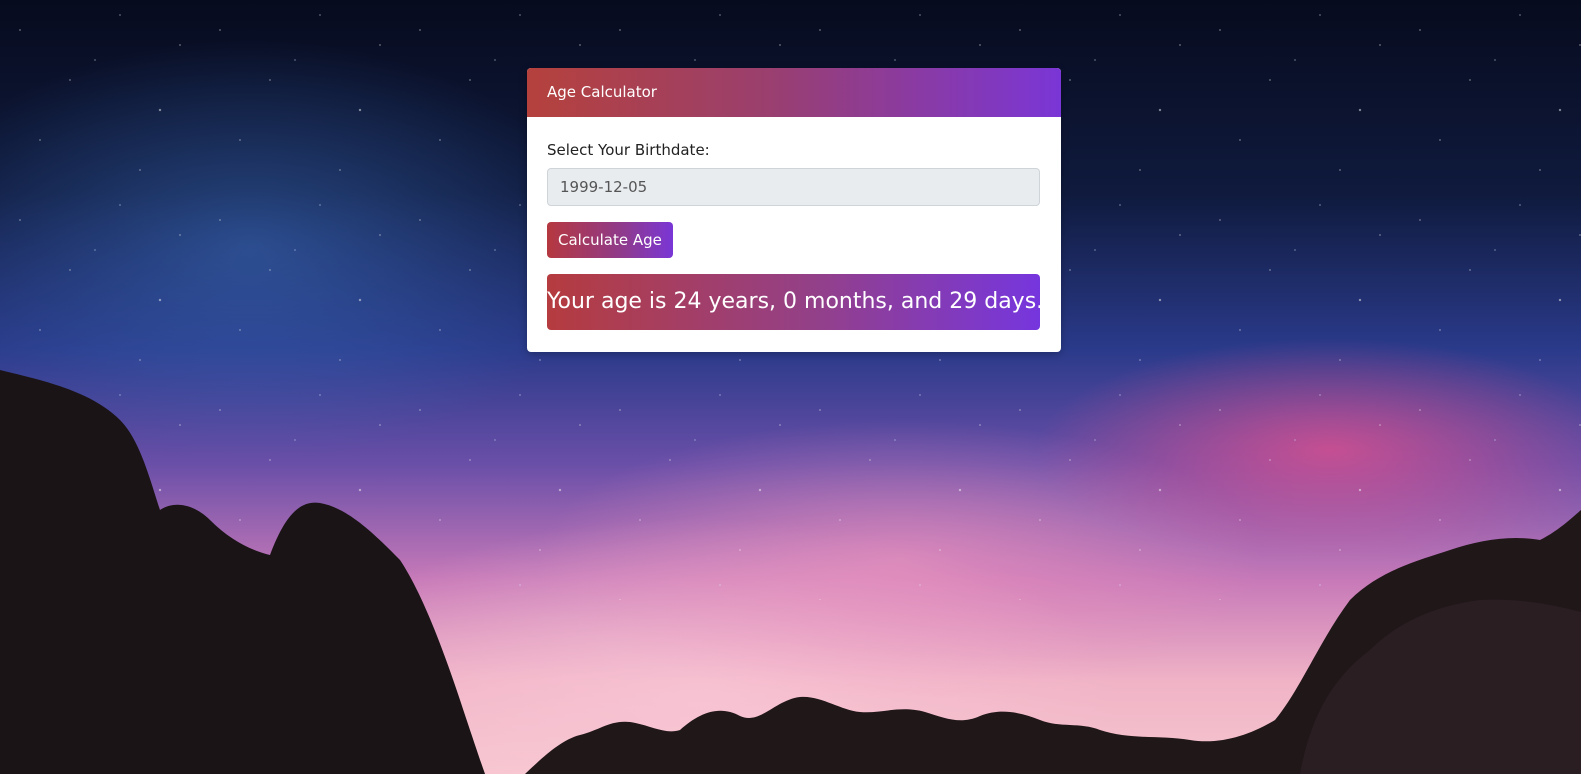  What do you see at coordinates (628, 150) in the screenshot?
I see `birthdate-label: Select Your Birthdate:` at bounding box center [628, 150].